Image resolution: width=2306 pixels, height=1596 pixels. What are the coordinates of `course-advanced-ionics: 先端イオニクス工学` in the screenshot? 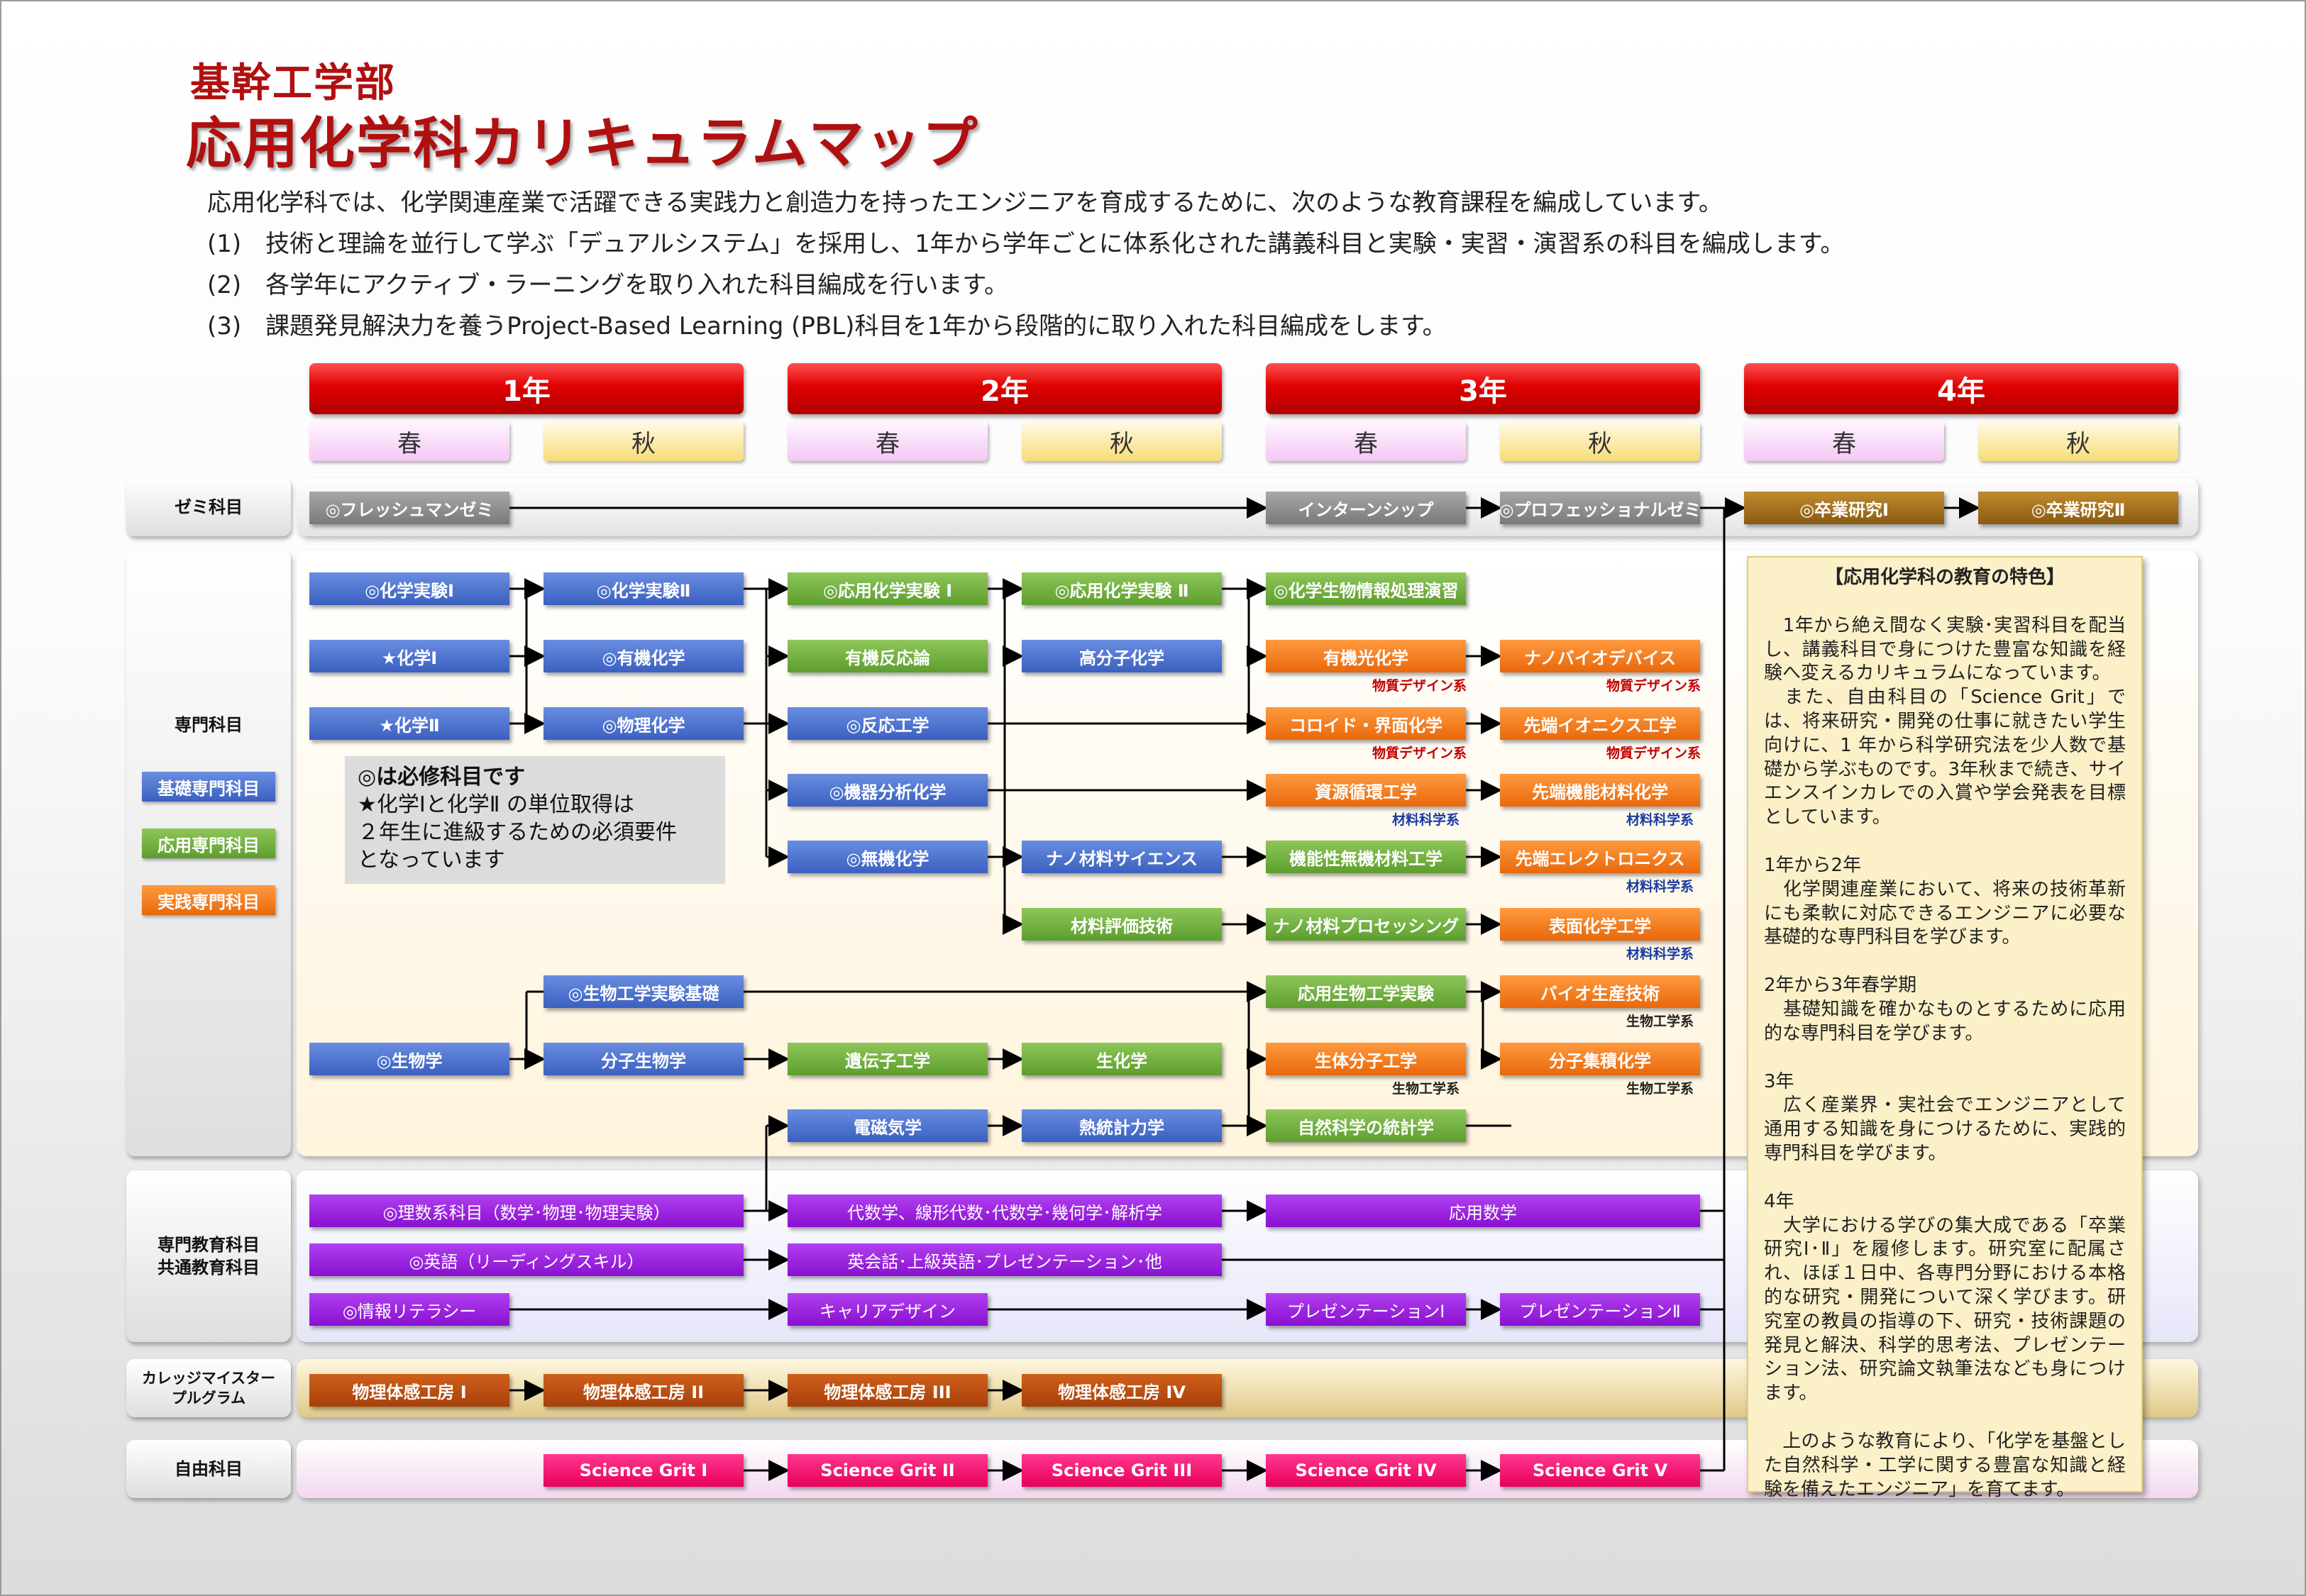 It's located at (1600, 723).